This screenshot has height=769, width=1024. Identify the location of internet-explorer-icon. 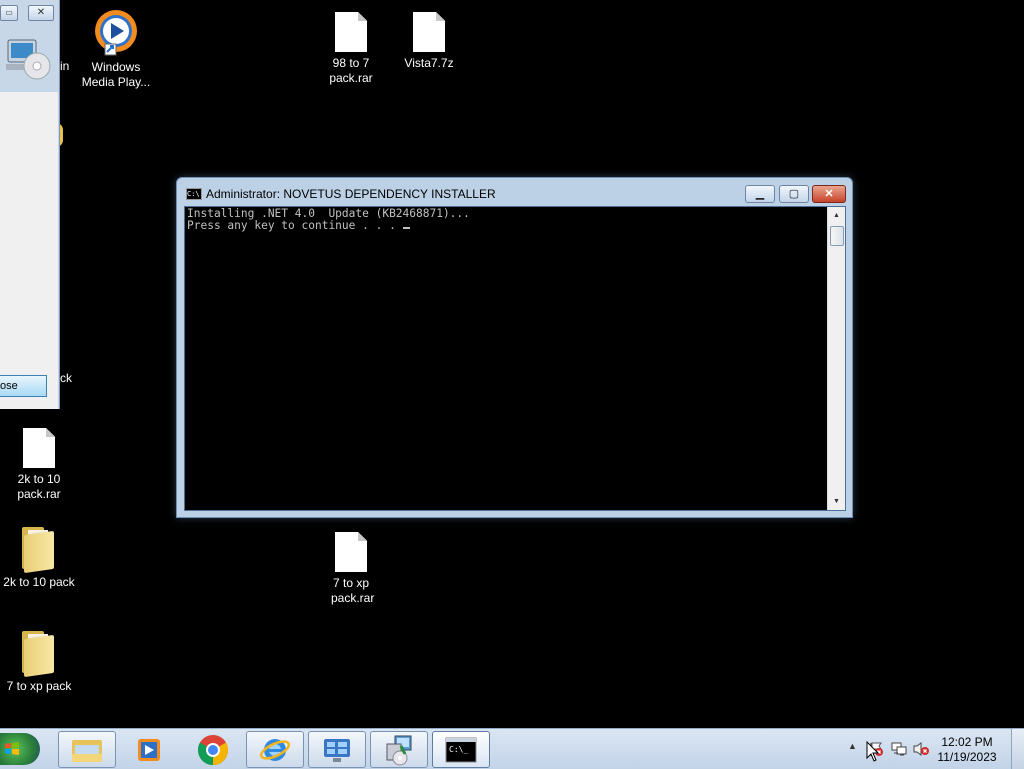
(275, 749).